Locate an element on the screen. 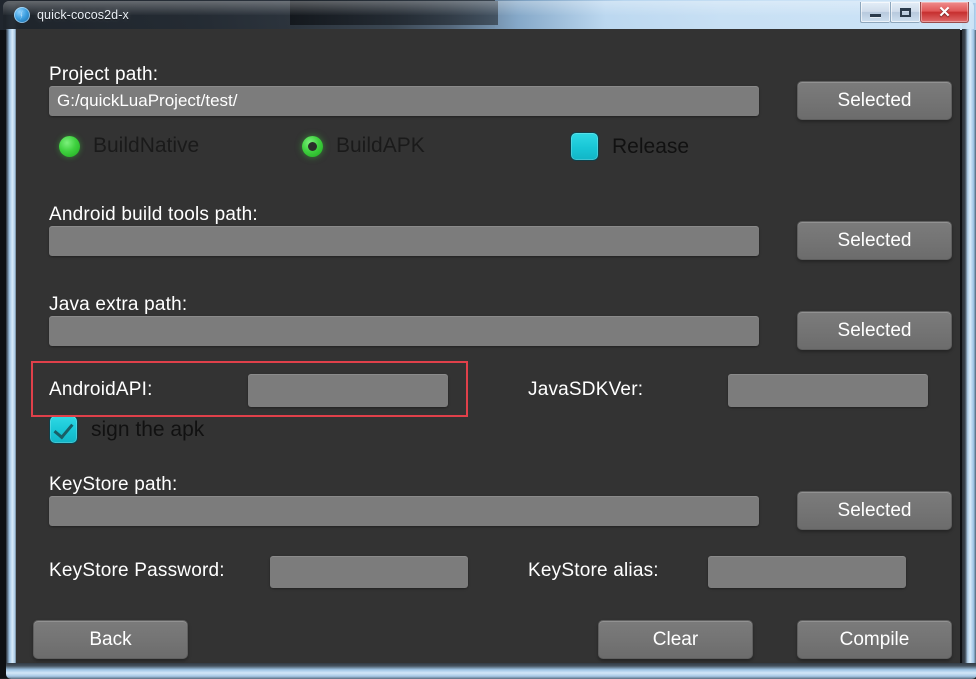 The image size is (976, 679). keystore-password-input is located at coordinates (369, 572).